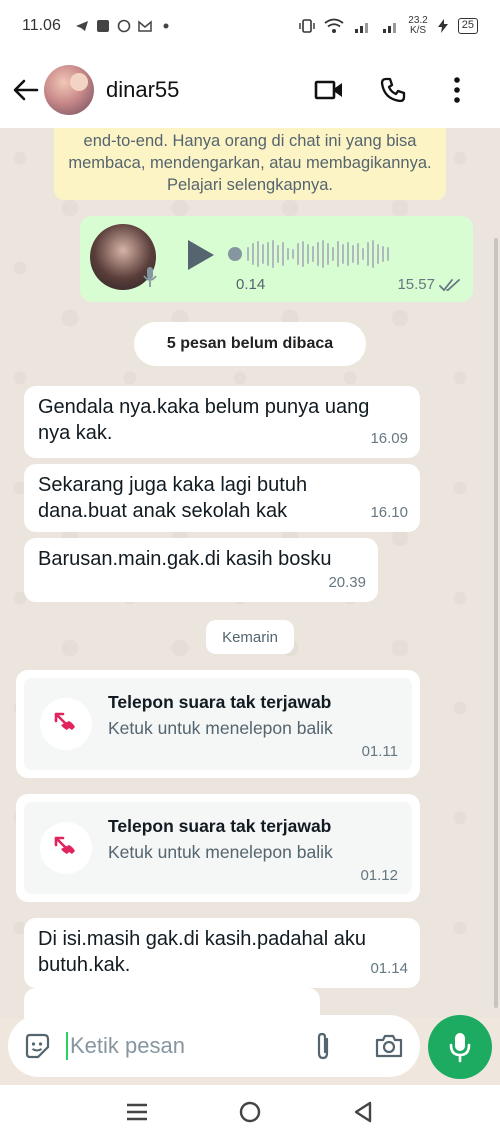 This screenshot has height=1139, width=500. I want to click on signal-1-icon, so click(362, 28).